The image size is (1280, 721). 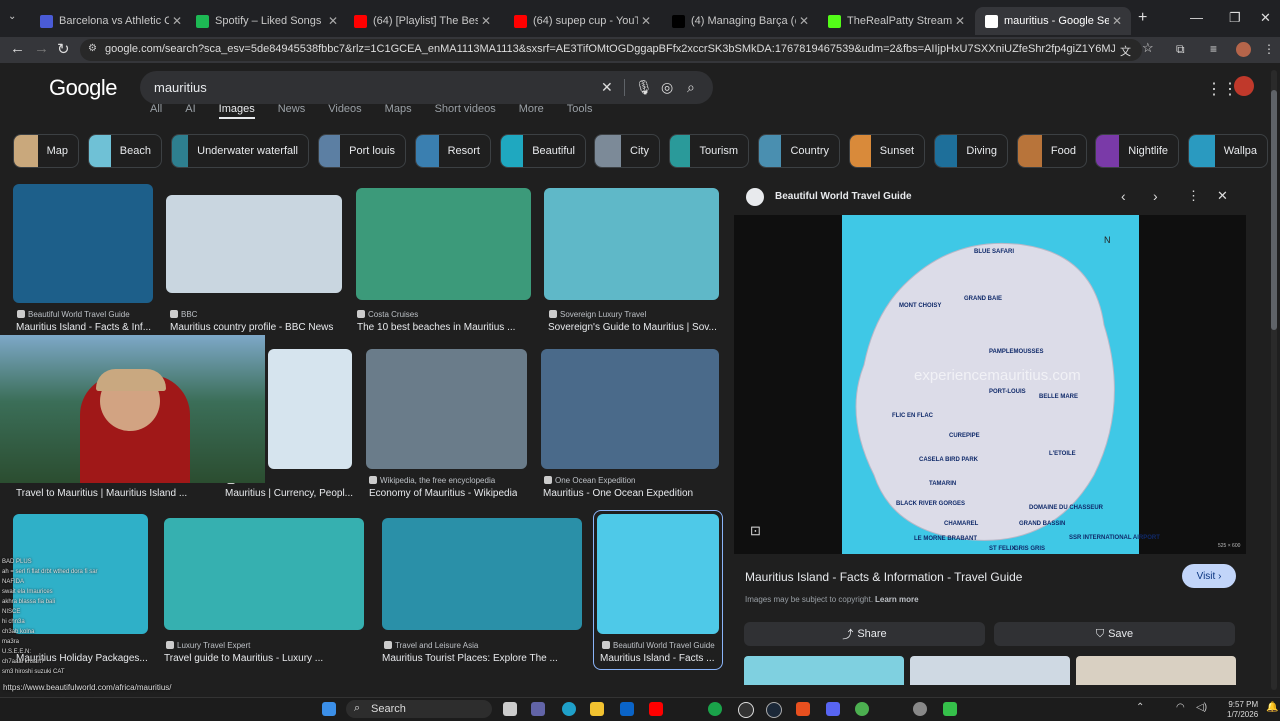 What do you see at coordinates (431, 645) in the screenshot?
I see `result-source: Travel and Leisure Asia` at bounding box center [431, 645].